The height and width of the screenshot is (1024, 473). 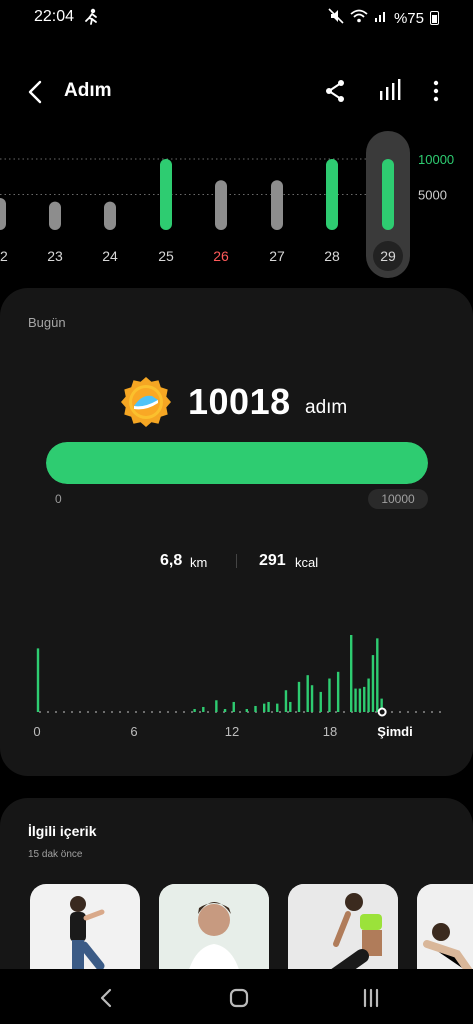 I want to click on share-button, so click(x=335, y=91).